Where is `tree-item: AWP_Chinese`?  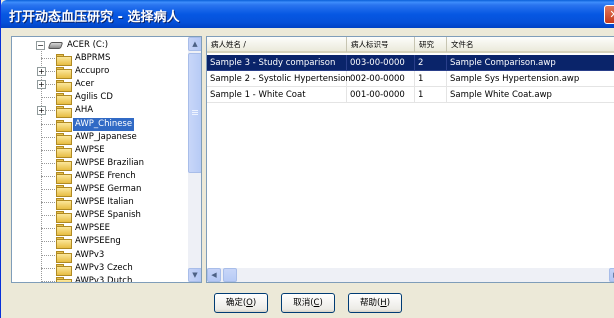 tree-item: AWP_Chinese is located at coordinates (100, 124).